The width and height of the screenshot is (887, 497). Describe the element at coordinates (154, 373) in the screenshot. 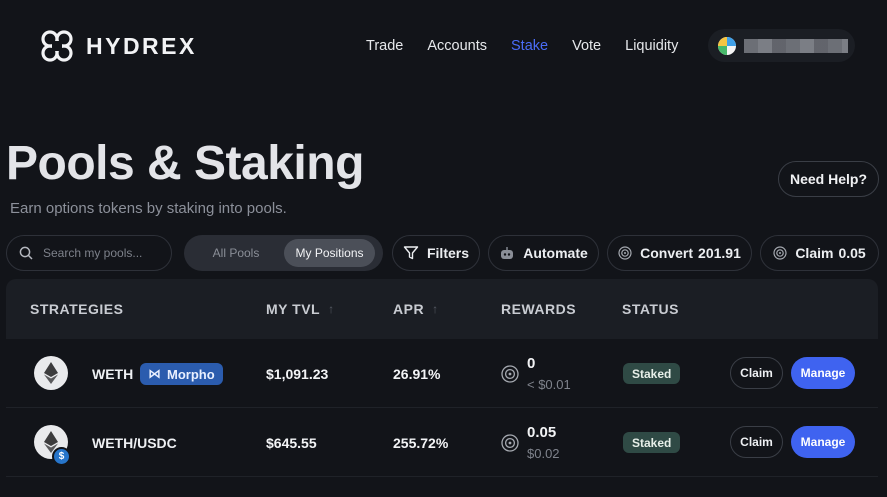

I see `morpho-icon: ⋈` at that location.